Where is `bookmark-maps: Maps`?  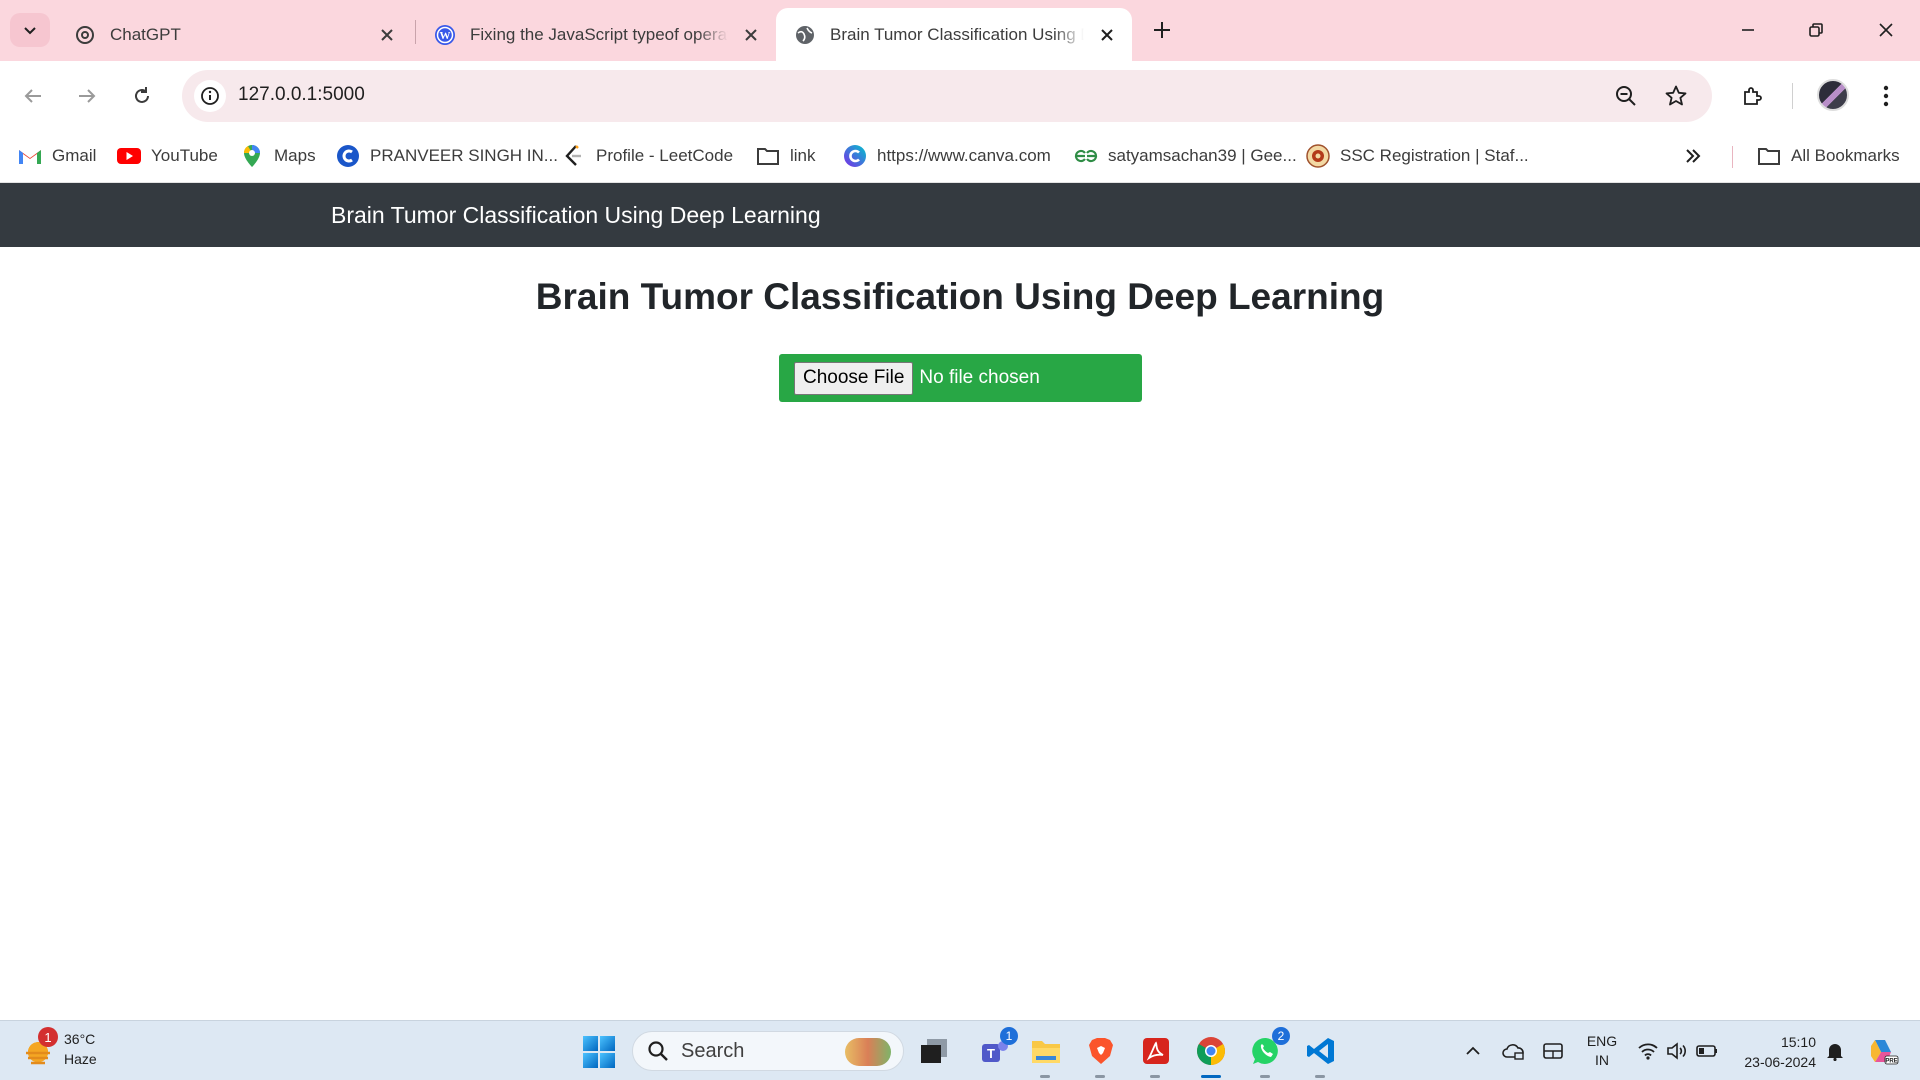 bookmark-maps: Maps is located at coordinates (278, 156).